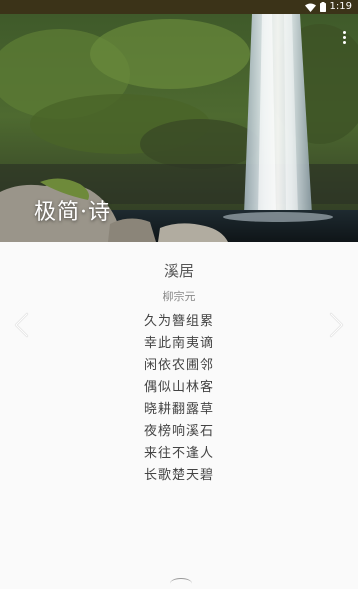 The height and width of the screenshot is (589, 358). What do you see at coordinates (322, 7) in the screenshot?
I see `battery-icon` at bounding box center [322, 7].